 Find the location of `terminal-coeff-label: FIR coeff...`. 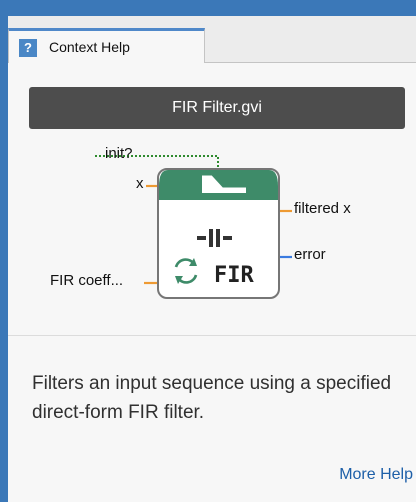

terminal-coeff-label: FIR coeff... is located at coordinates (87, 280).